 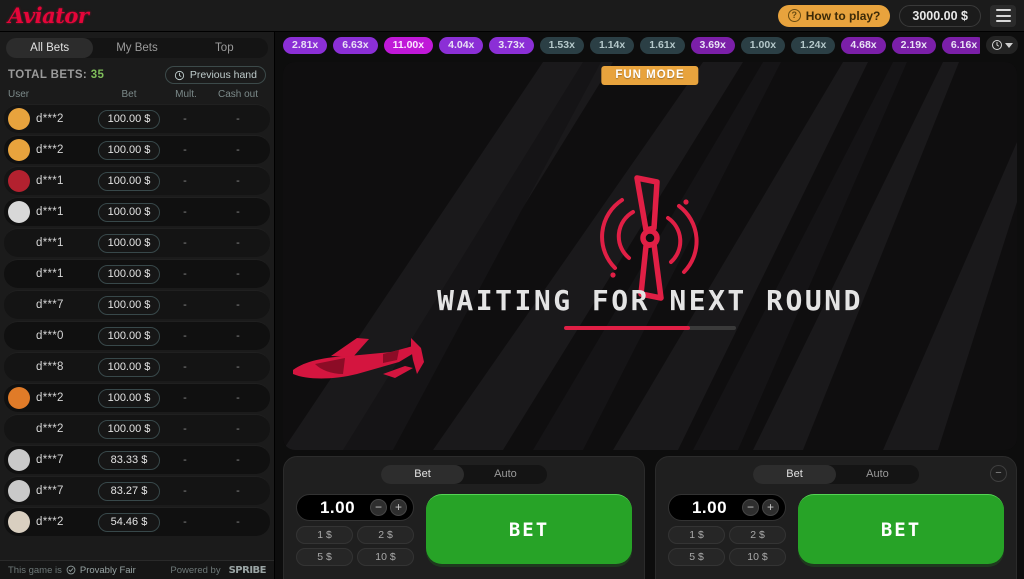 What do you see at coordinates (650, 300) in the screenshot?
I see `game-status-text: WAITING FOR NEXT ROUND` at bounding box center [650, 300].